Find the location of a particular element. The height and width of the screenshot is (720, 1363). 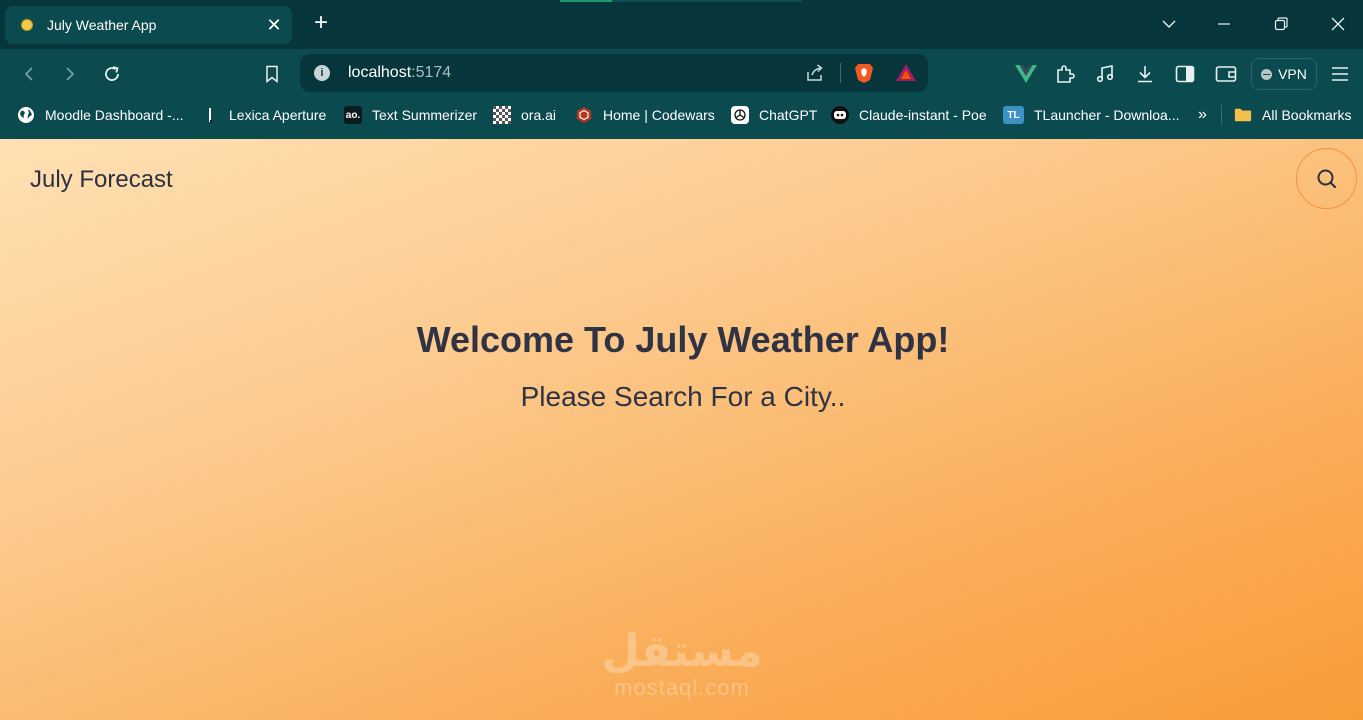

vpn-label: VPN is located at coordinates (1292, 74).